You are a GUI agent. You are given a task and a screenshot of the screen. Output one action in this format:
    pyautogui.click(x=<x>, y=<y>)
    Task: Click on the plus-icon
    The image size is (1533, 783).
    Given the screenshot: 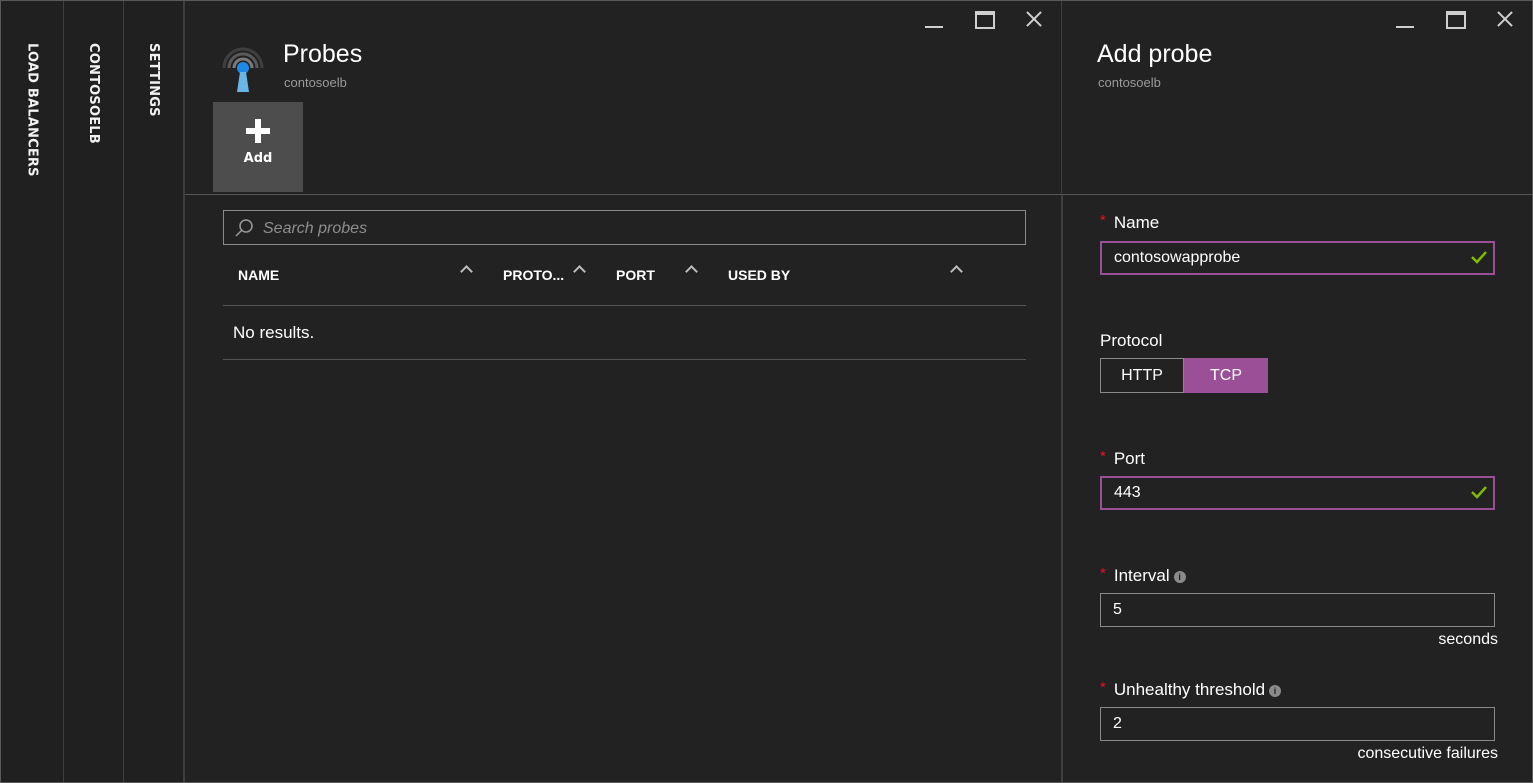 What is the action you would take?
    pyautogui.click(x=258, y=131)
    